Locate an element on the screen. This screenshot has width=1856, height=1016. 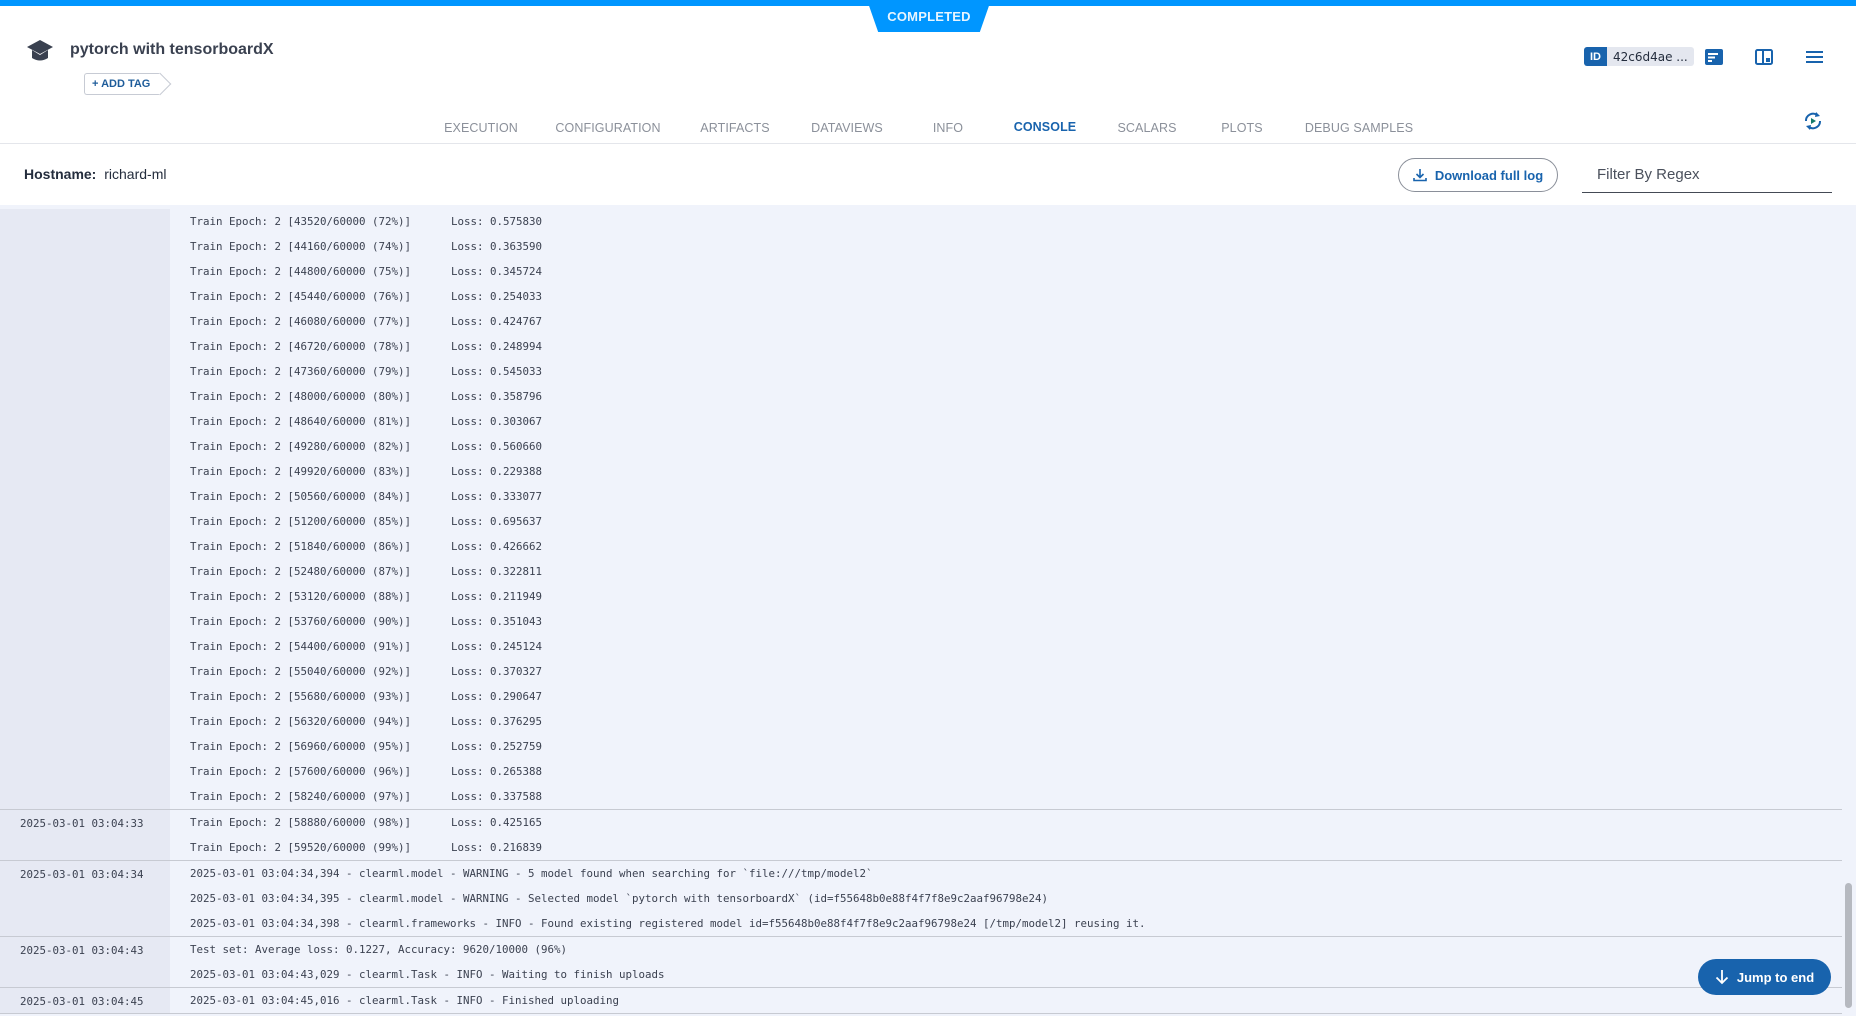
log-message: Train Epoch: 2 [49280/60000 (82%)] is located at coordinates (301, 446).